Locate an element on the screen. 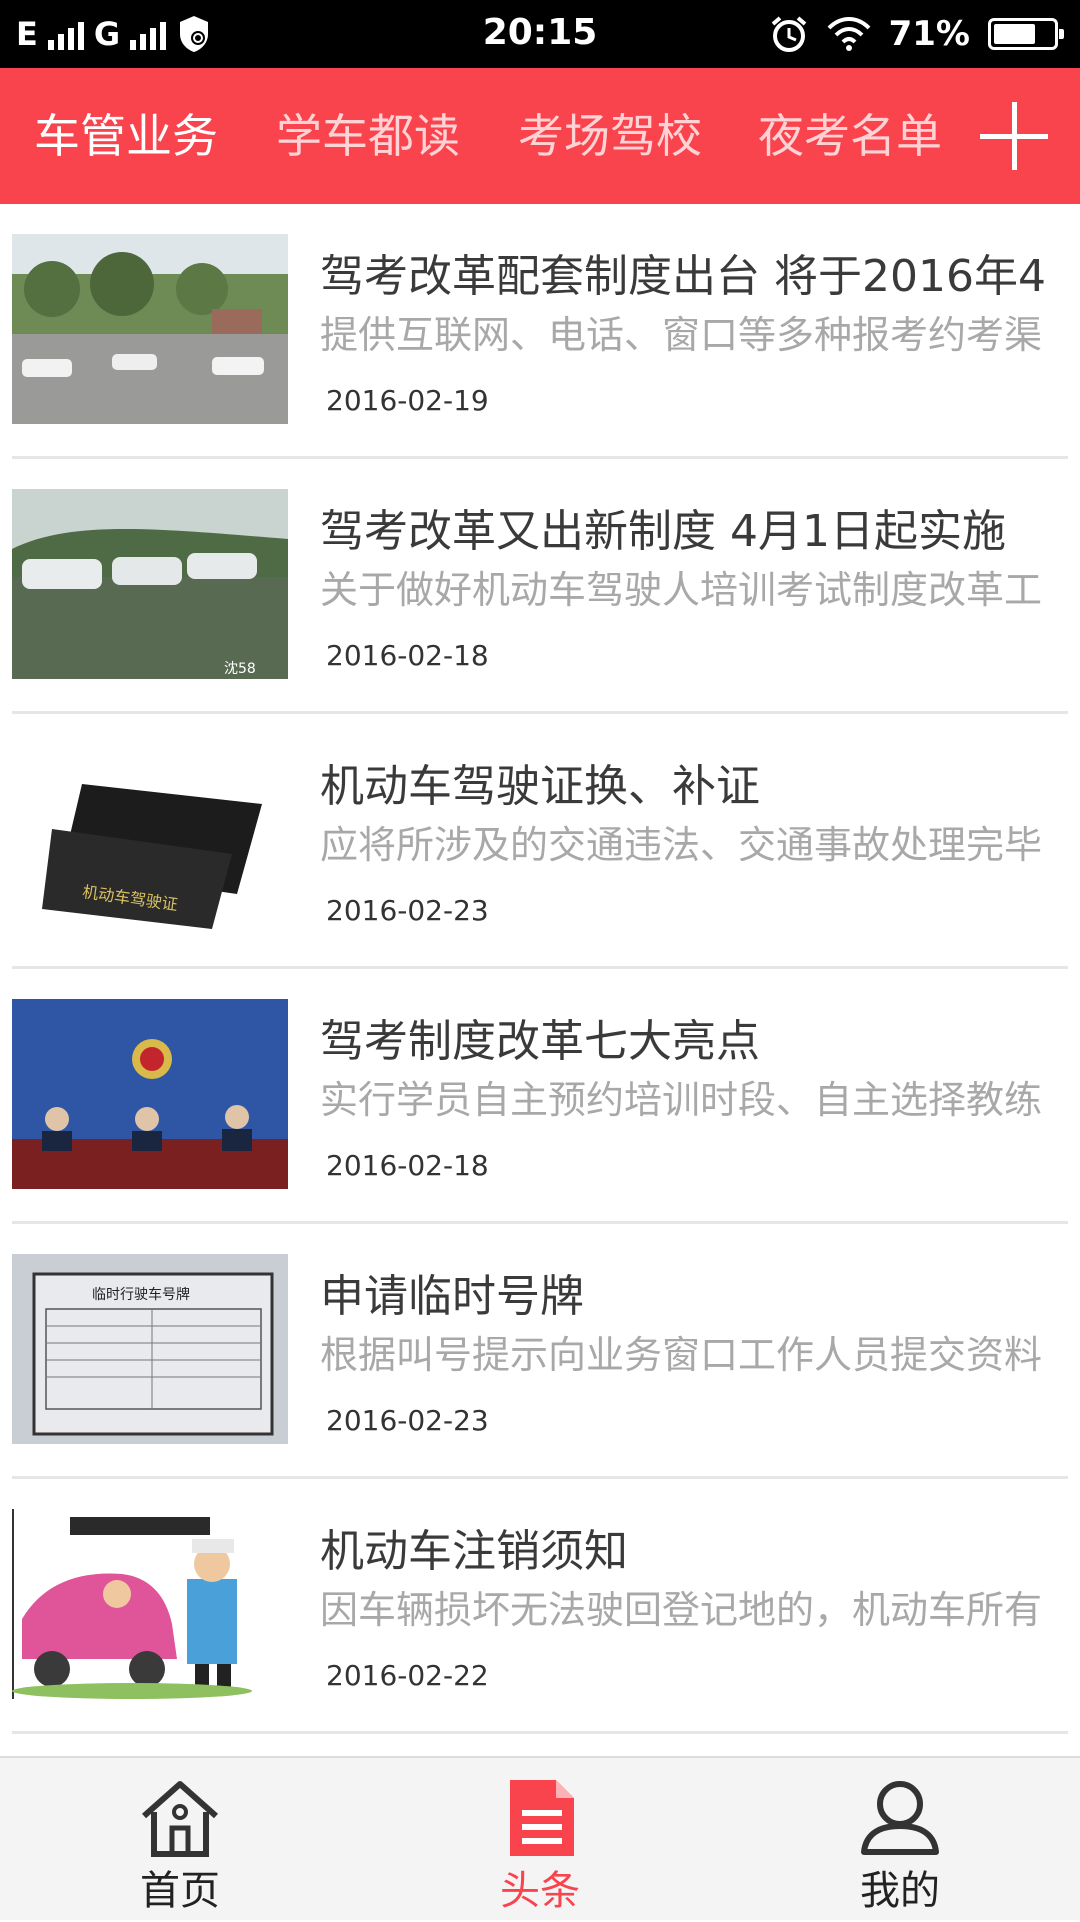 The height and width of the screenshot is (1922, 1080). news-title: 驾考改革配套制度出台 将于2016年4 is located at coordinates (683, 276).